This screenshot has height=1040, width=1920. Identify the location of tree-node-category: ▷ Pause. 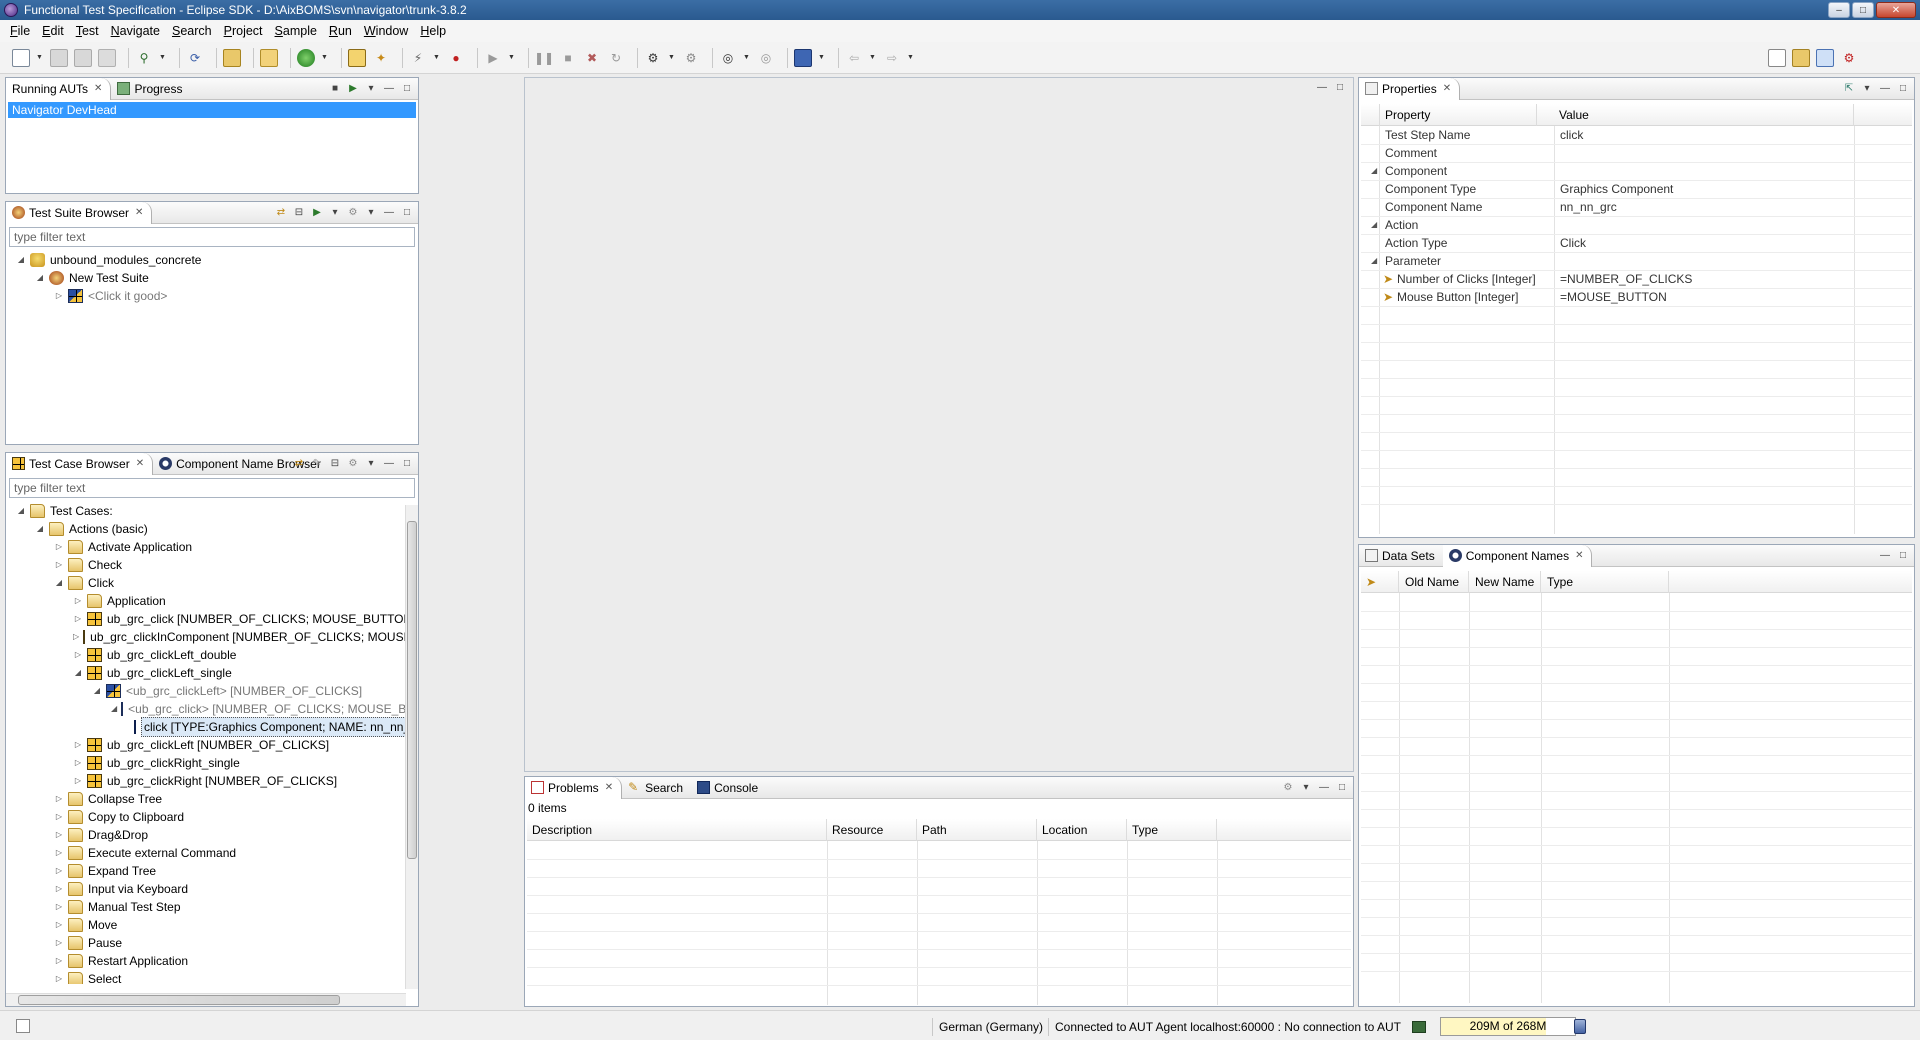
(212, 943).